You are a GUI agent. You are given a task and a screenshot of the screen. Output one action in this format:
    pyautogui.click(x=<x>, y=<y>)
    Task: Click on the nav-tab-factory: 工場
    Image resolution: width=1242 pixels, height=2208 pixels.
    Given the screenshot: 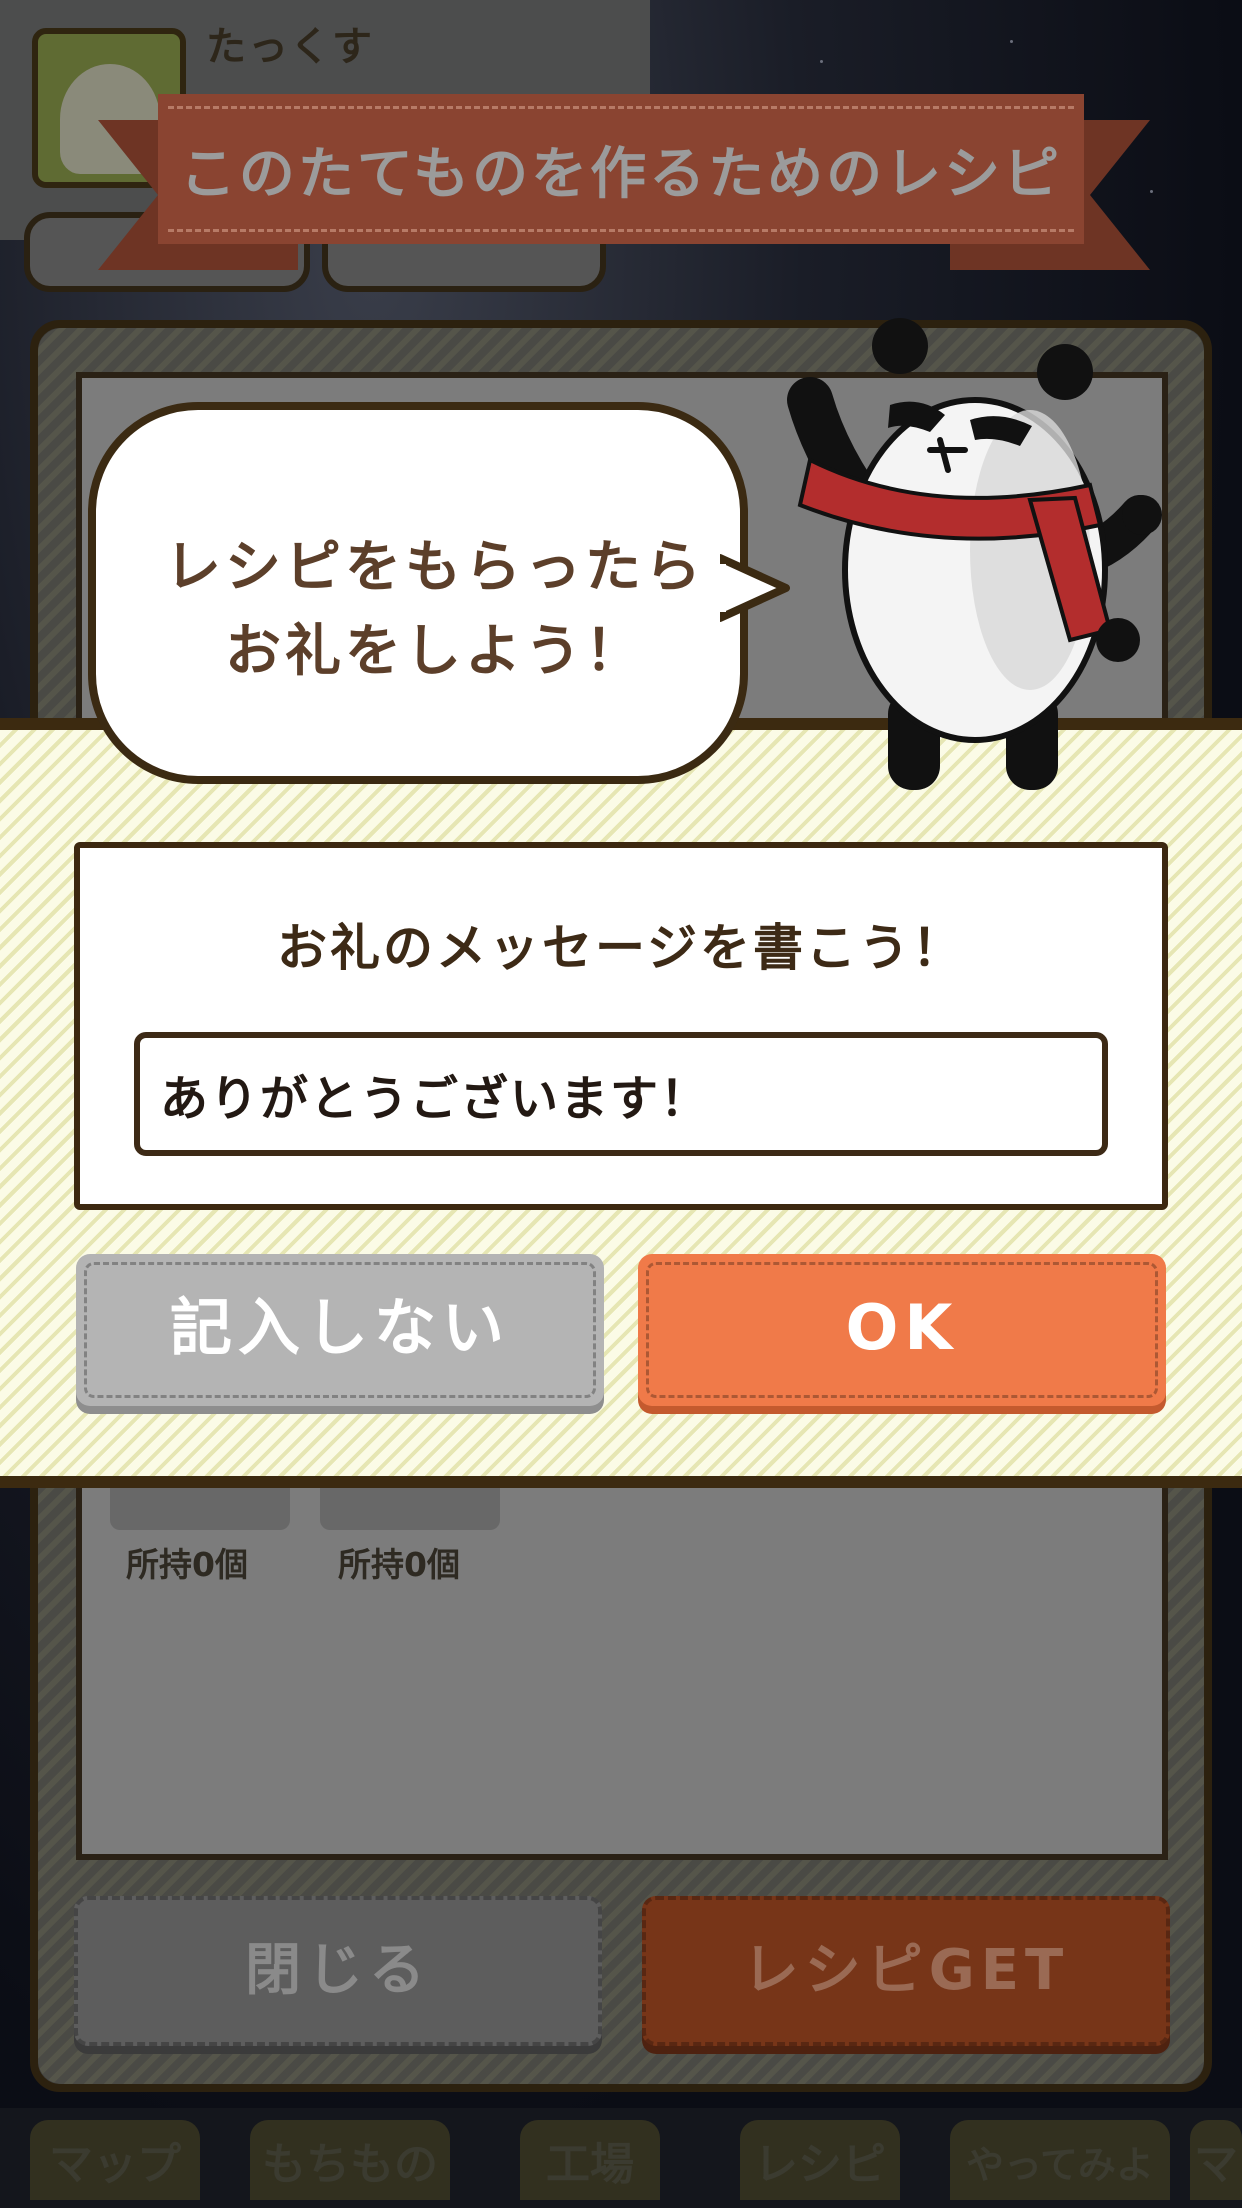 What is the action you would take?
    pyautogui.click(x=590, y=2160)
    